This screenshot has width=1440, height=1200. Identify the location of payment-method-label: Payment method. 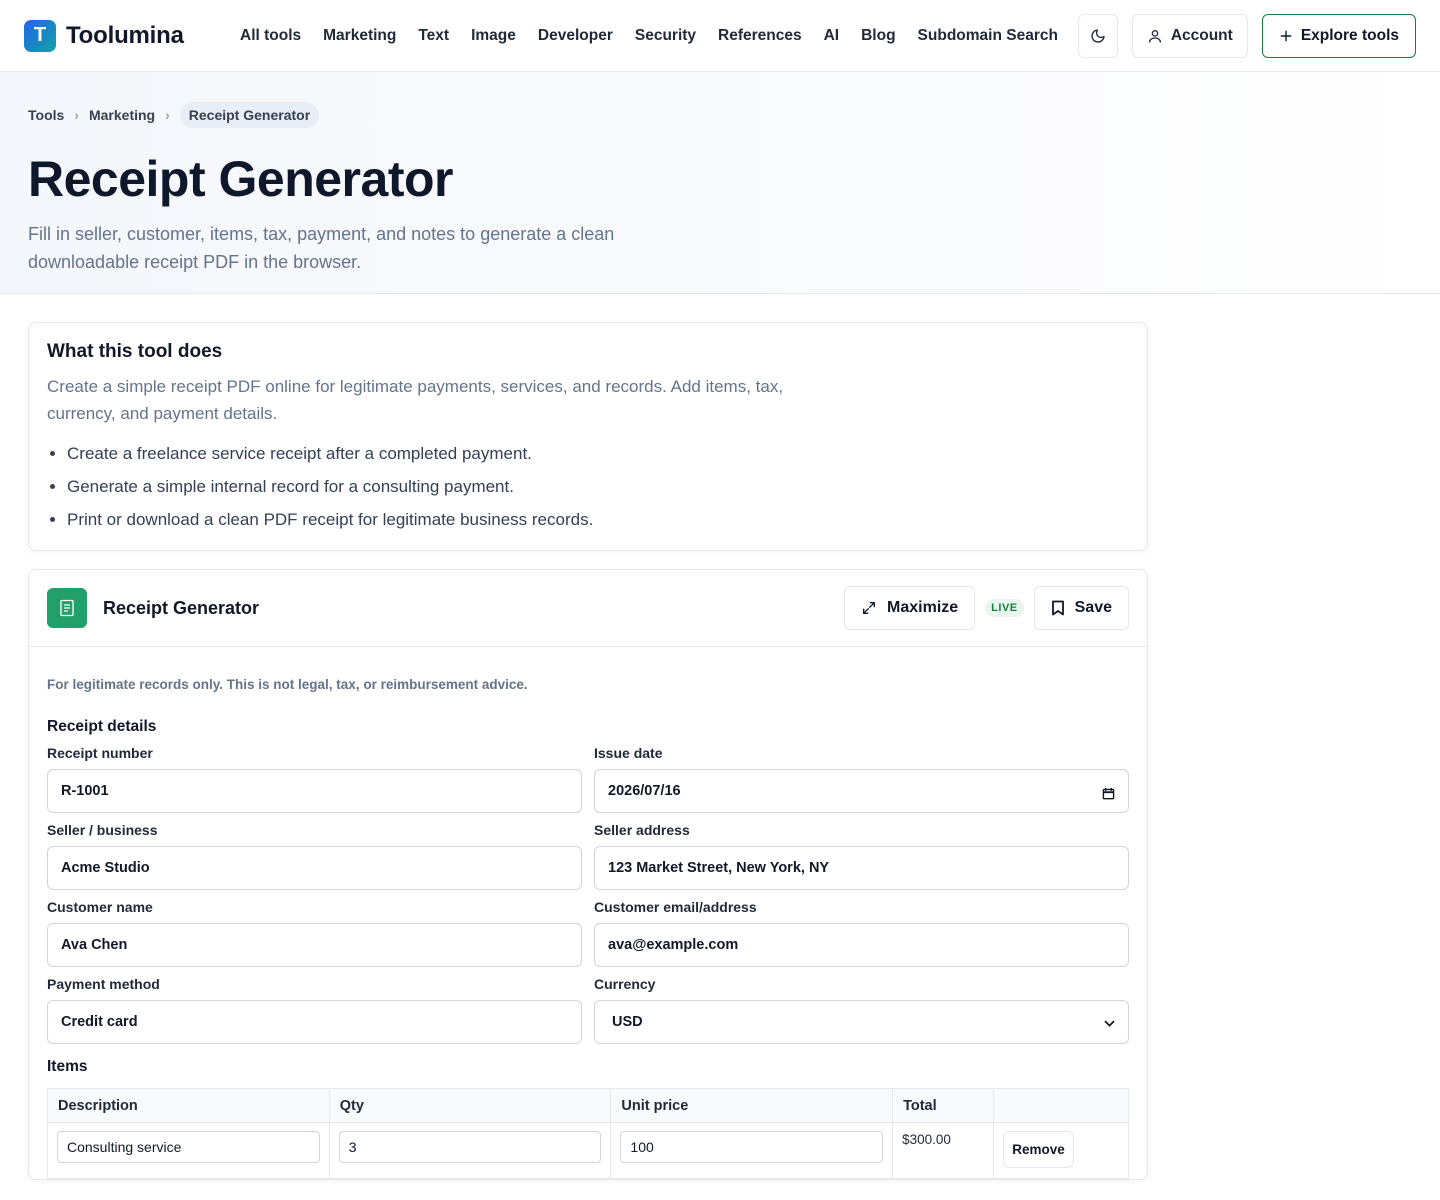
(103, 984).